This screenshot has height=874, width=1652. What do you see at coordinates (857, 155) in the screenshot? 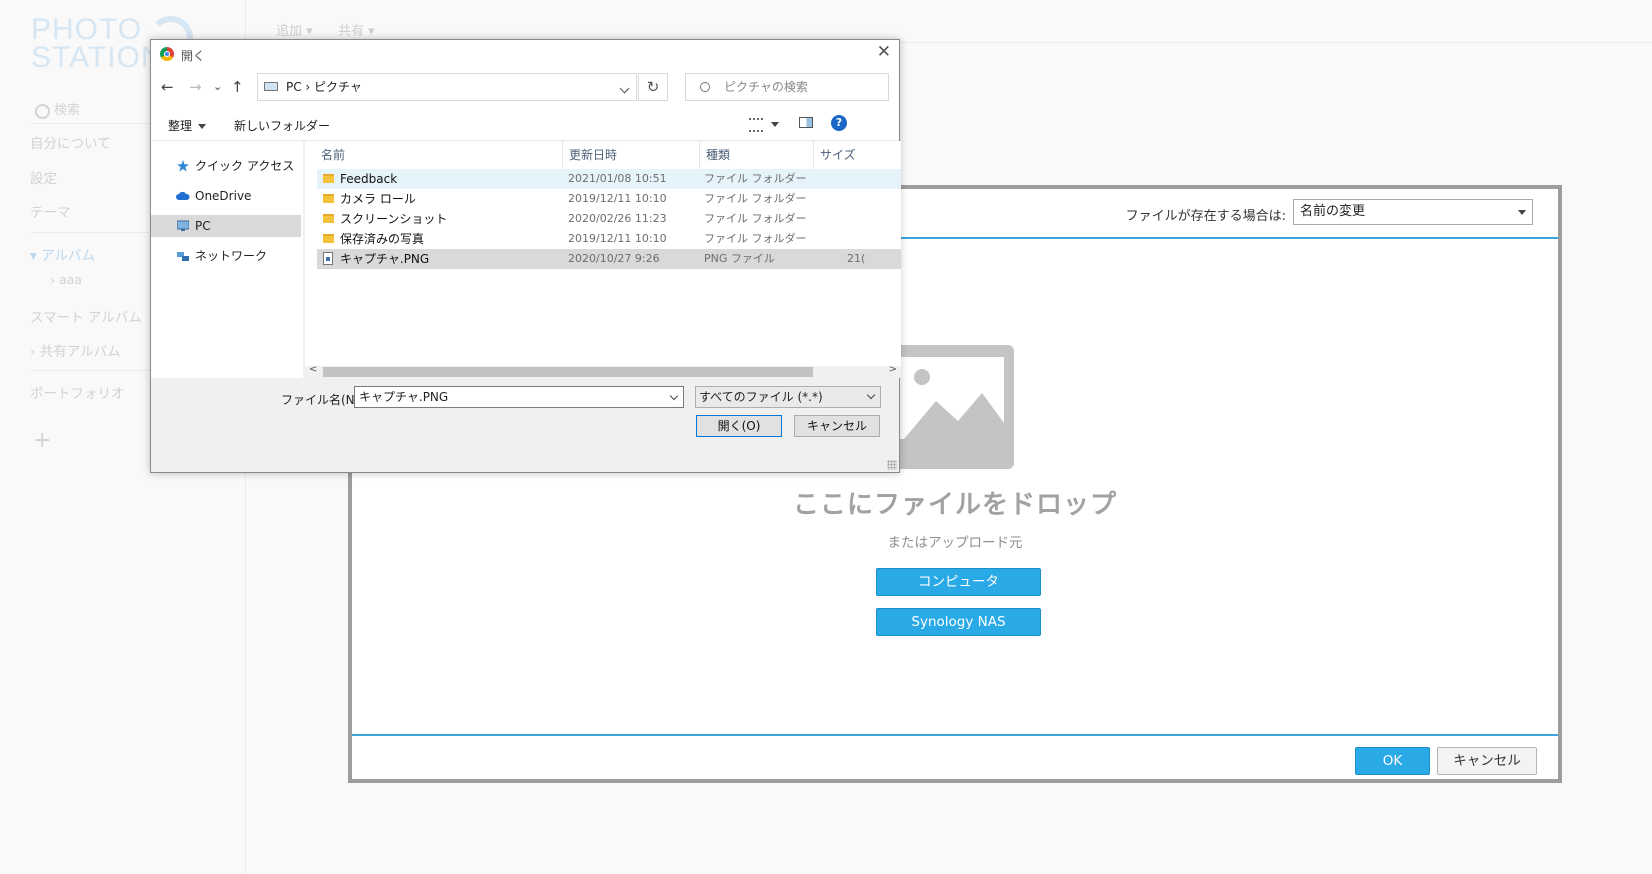
I see `column-size: サイズ` at bounding box center [857, 155].